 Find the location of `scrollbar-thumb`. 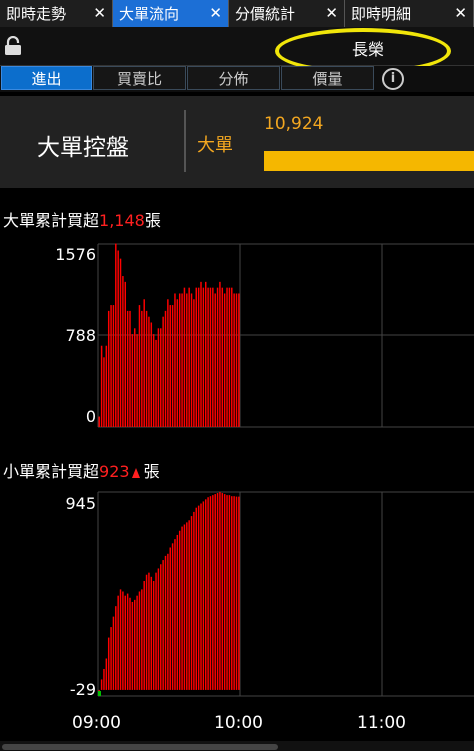

scrollbar-thumb is located at coordinates (140, 747).